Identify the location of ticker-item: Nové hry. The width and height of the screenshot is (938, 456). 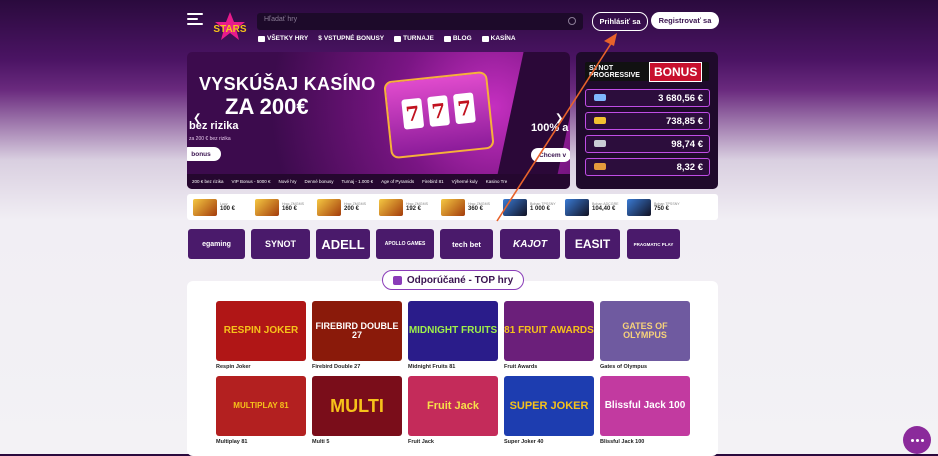
(287, 181).